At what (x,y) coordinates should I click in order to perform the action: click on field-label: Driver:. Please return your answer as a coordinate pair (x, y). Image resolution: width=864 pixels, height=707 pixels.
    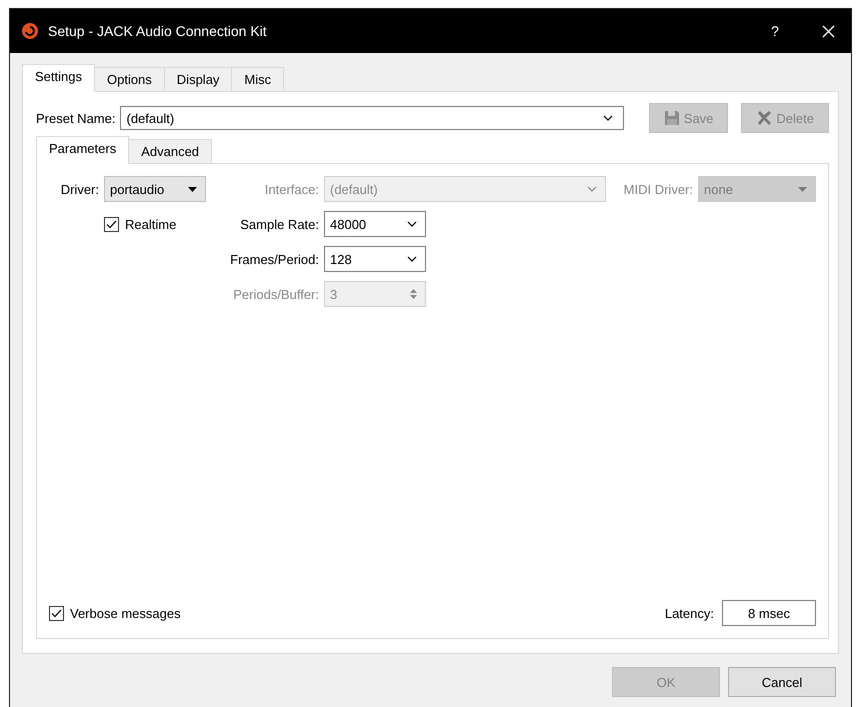
    Looking at the image, I should click on (80, 189).